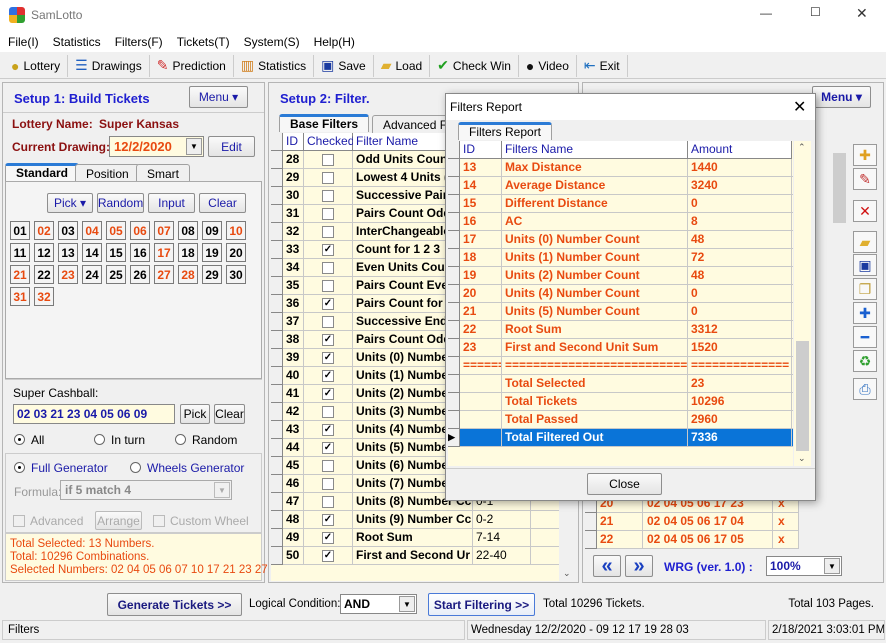 The width and height of the screenshot is (886, 643). Describe the element at coordinates (156, 146) in the screenshot. I see `current-drawing-select: 12/2/2020 ▼` at that location.